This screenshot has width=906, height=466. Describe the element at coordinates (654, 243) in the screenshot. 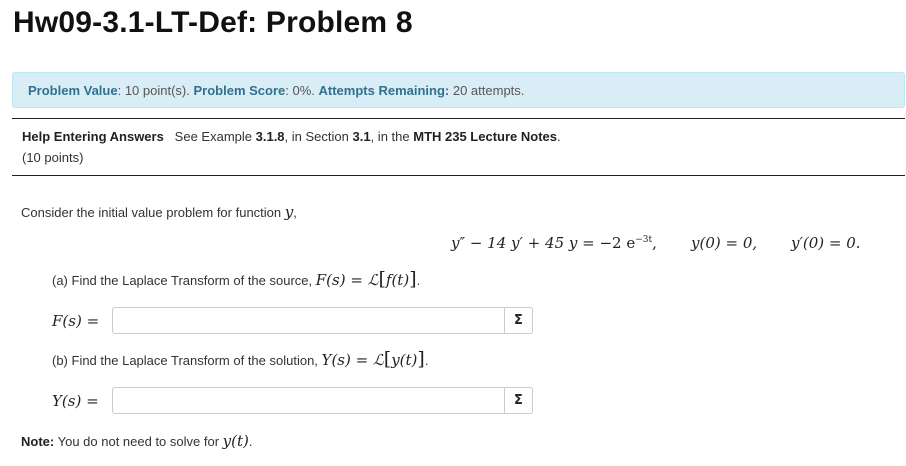

I see `ode-end: ,` at that location.